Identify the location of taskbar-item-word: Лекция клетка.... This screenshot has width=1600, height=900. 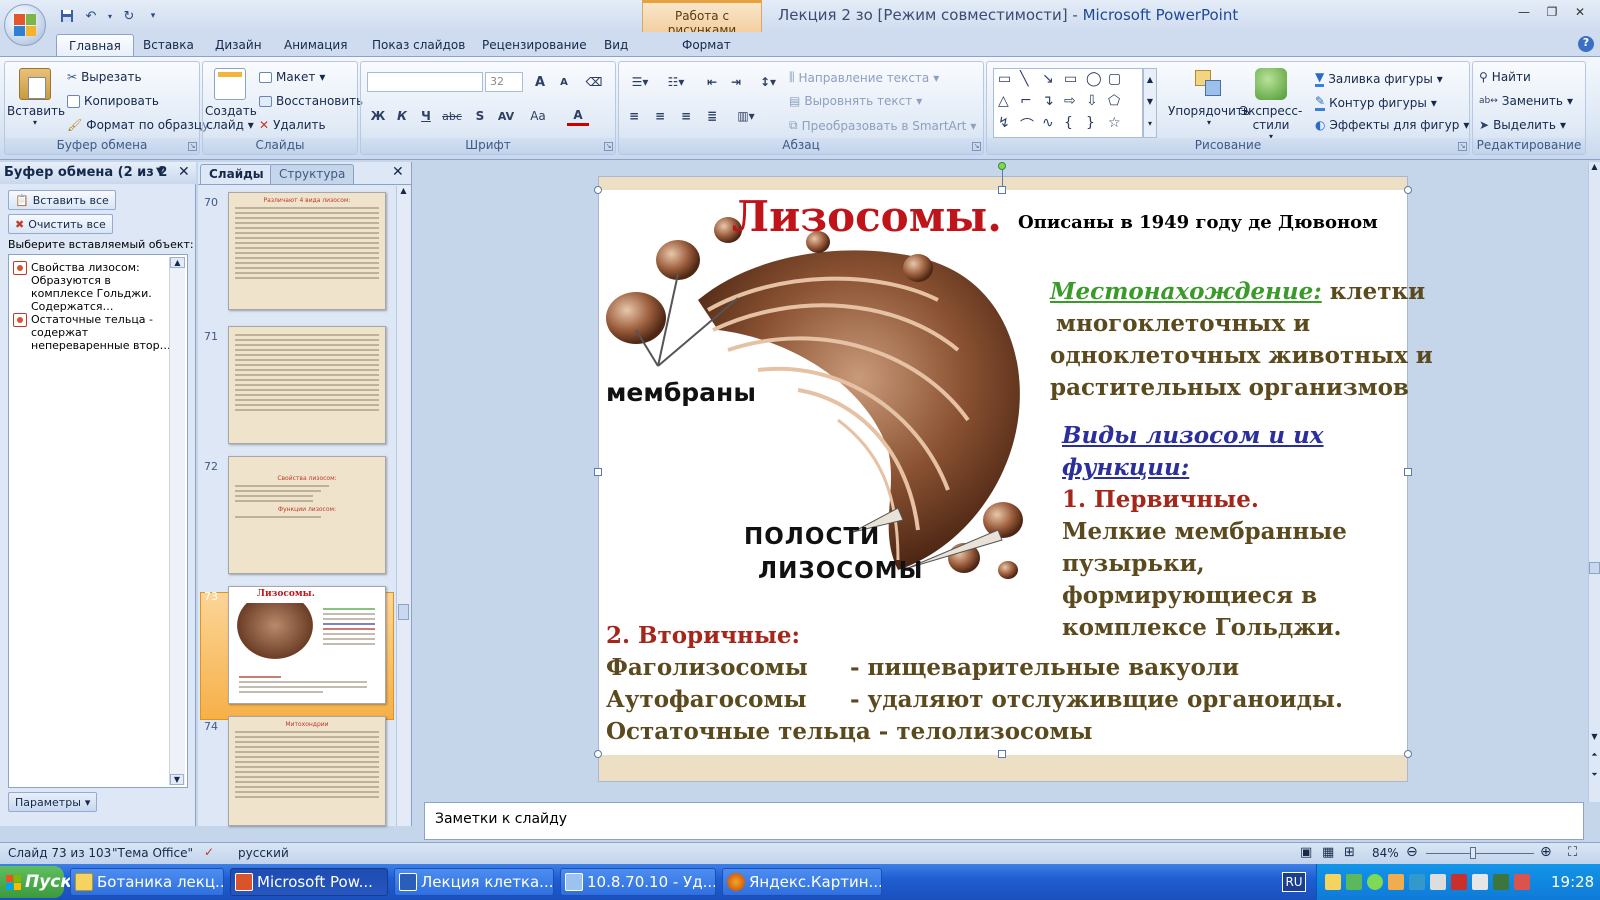
(474, 882).